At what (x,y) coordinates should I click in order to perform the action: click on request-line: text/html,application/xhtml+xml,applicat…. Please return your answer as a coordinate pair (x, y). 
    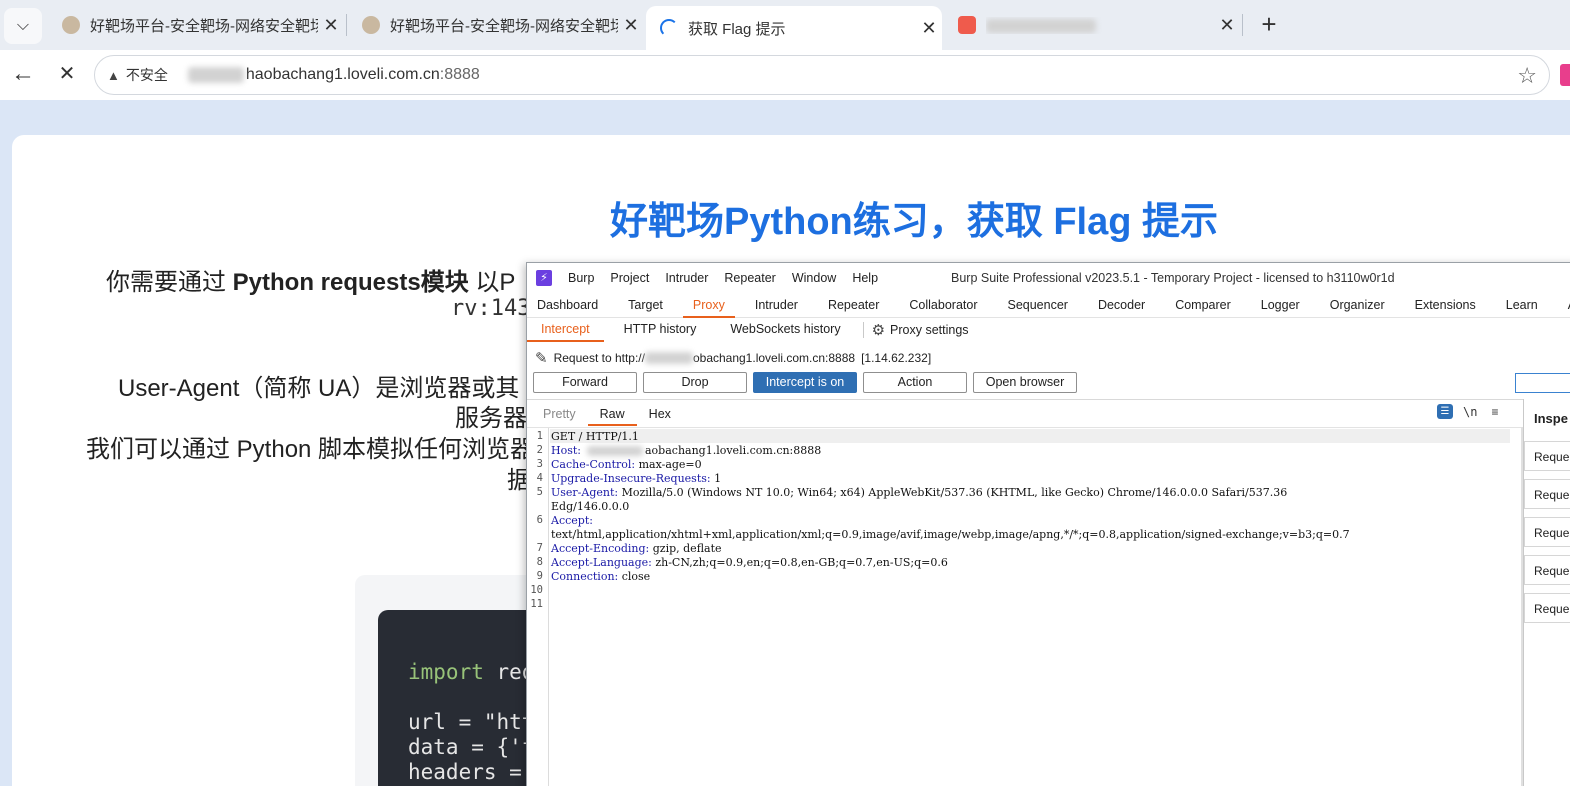
    Looking at the image, I should click on (950, 534).